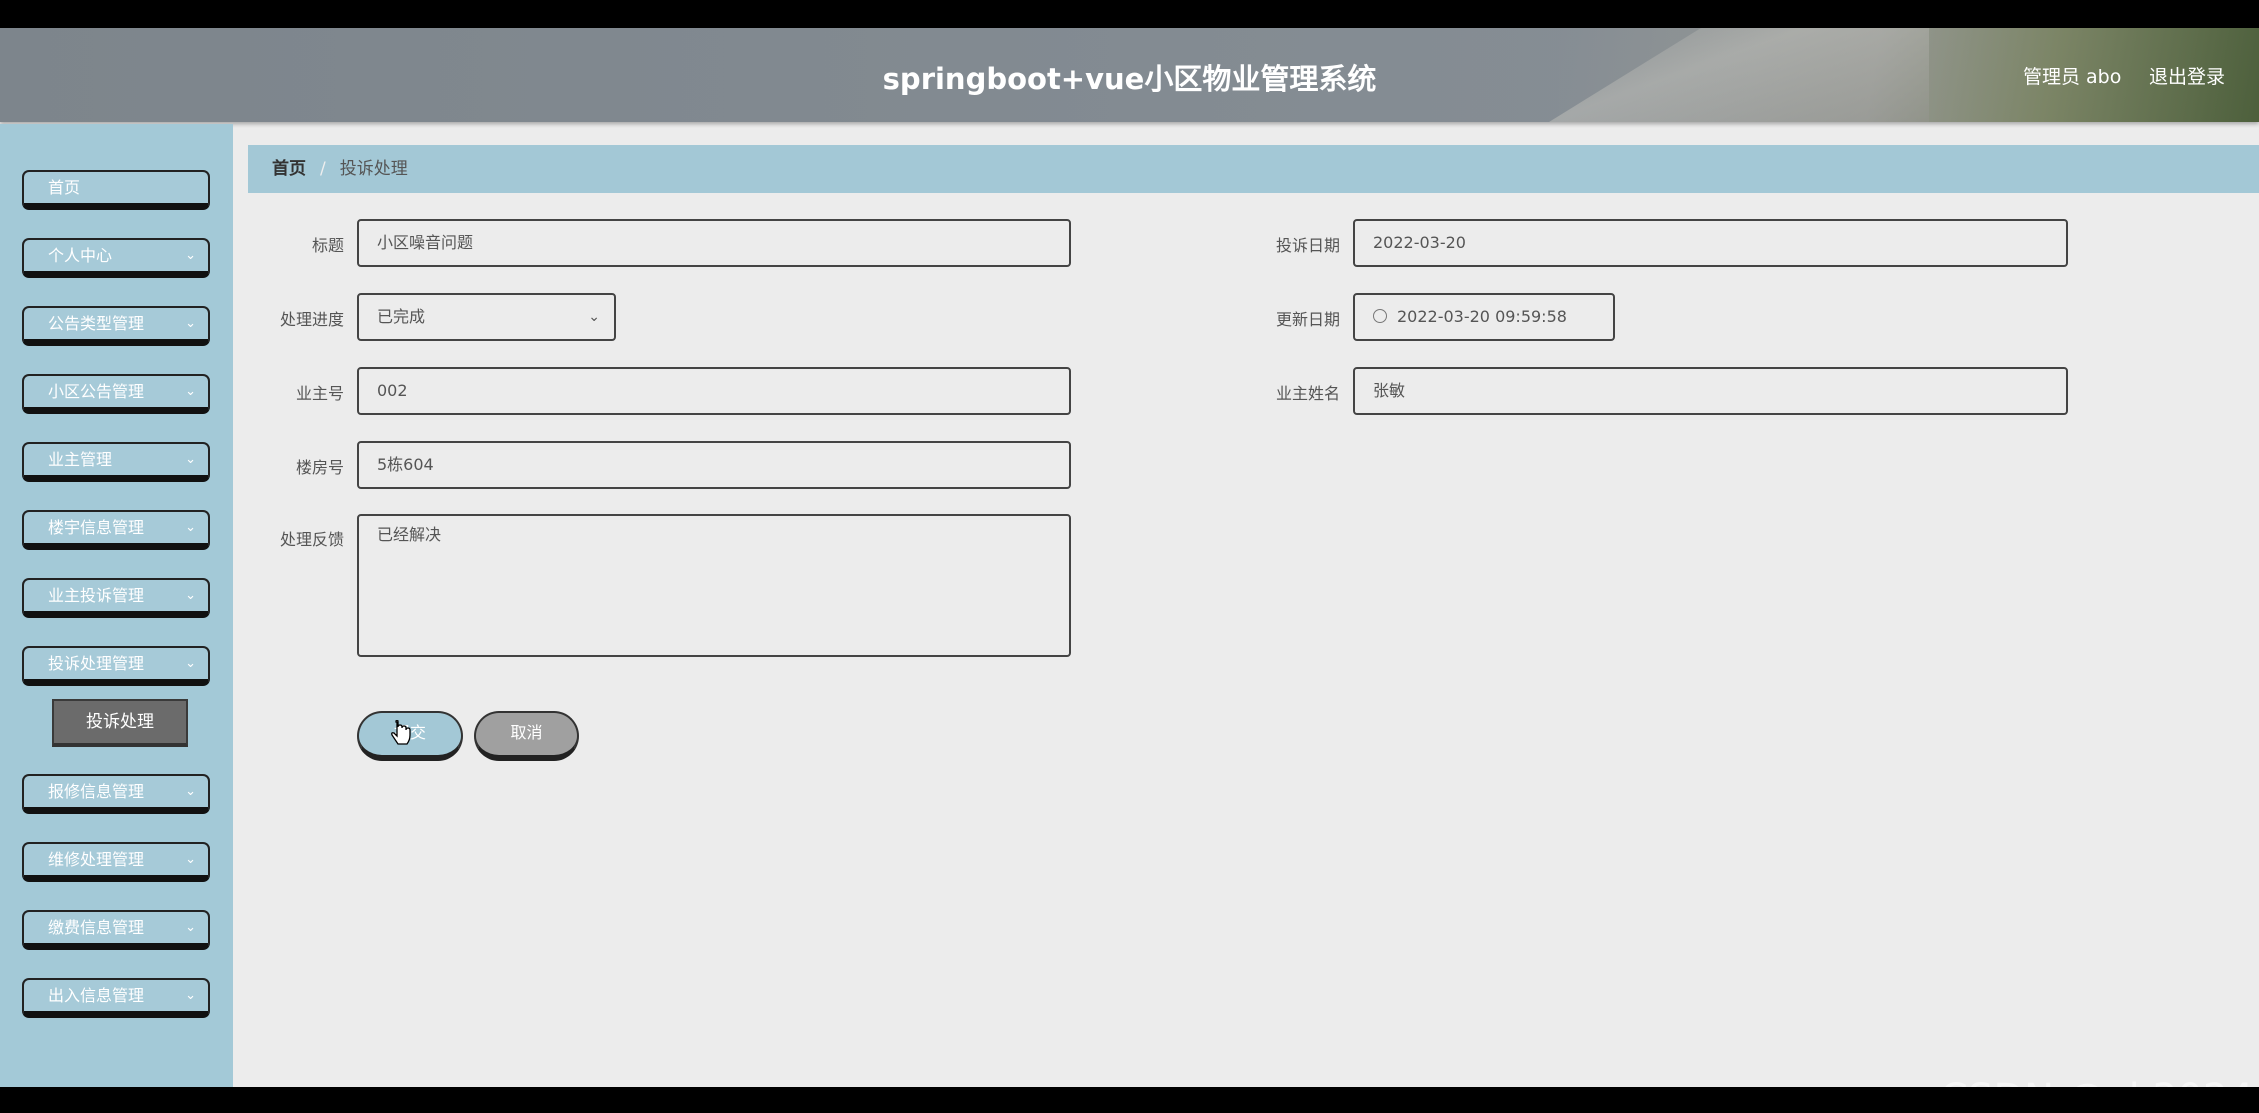  What do you see at coordinates (714, 391) in the screenshot?
I see `owner-no-input: 002` at bounding box center [714, 391].